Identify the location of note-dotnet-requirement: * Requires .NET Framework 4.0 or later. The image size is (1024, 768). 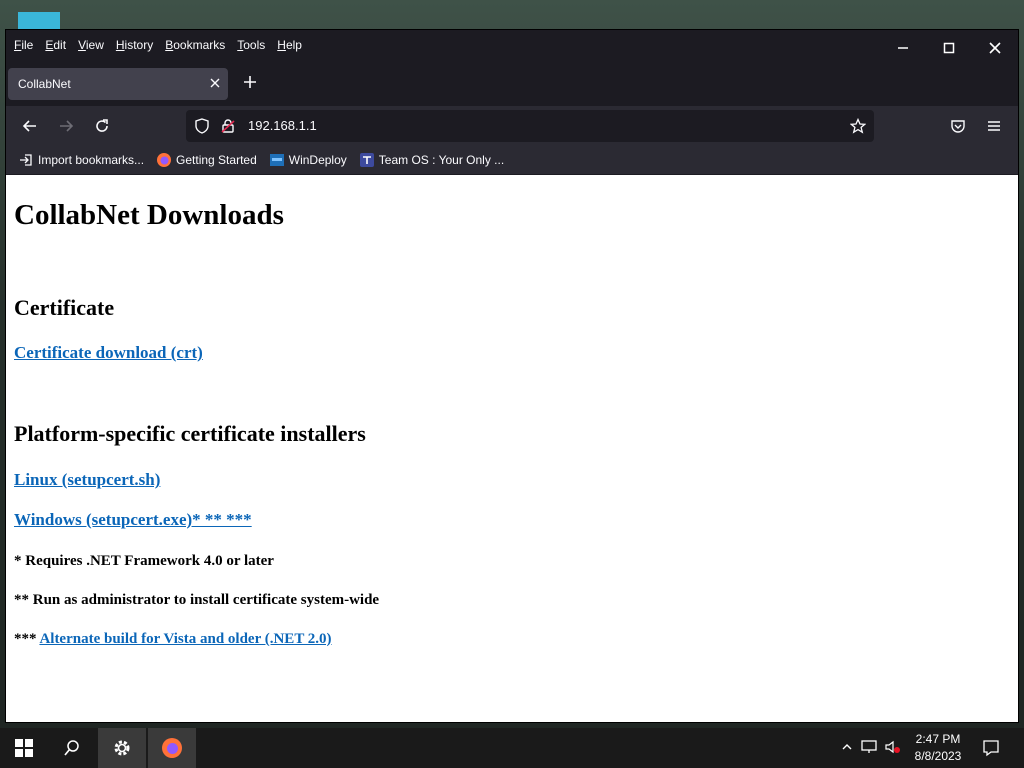
(144, 561).